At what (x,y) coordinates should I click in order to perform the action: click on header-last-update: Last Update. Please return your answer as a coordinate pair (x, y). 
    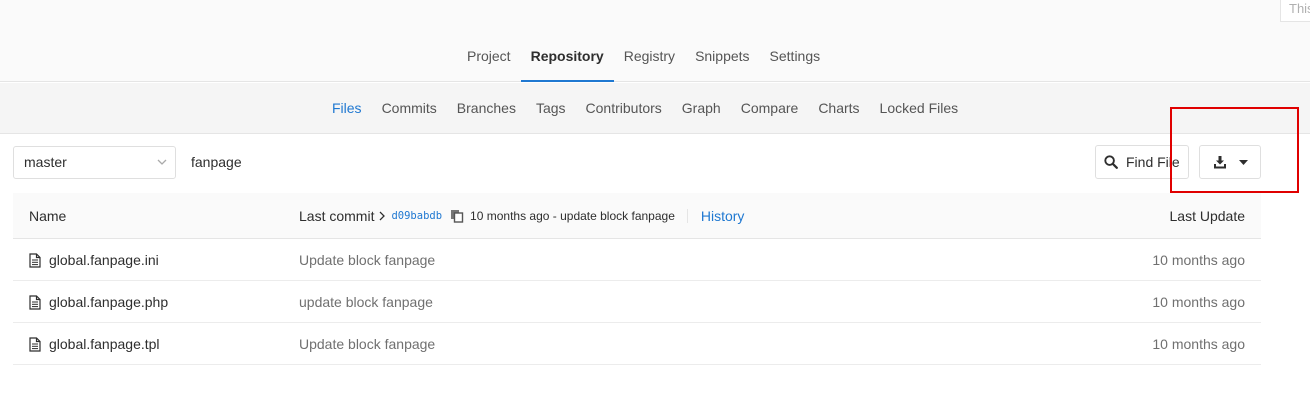
    Looking at the image, I should click on (1207, 216).